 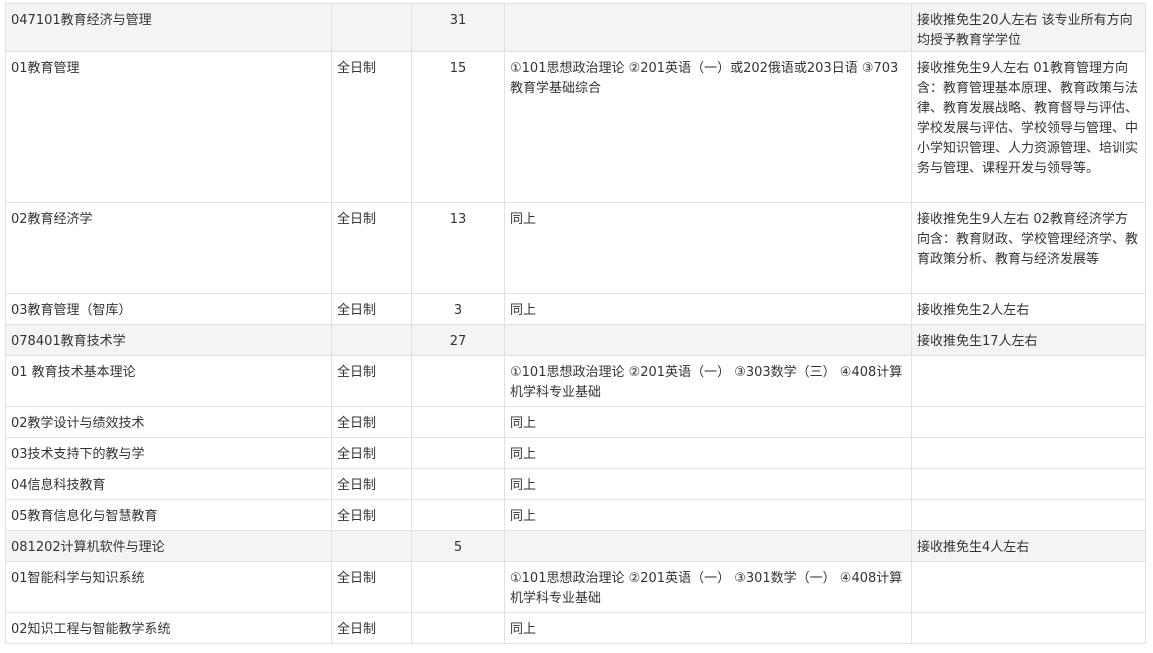 What do you see at coordinates (168, 309) in the screenshot?
I see `direction-name-cell: 03教育管理（智库）` at bounding box center [168, 309].